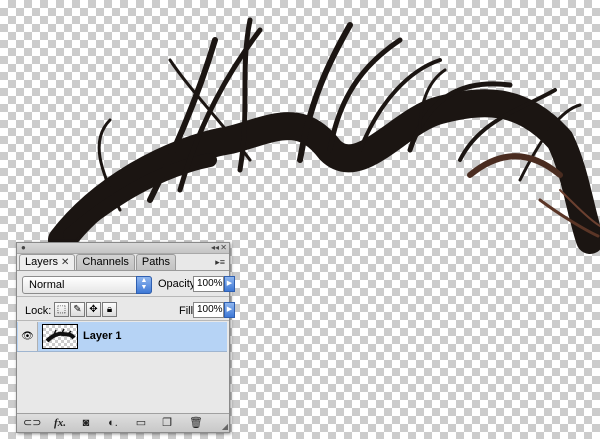 This screenshot has width=600, height=439. Describe the element at coordinates (23, 248) in the screenshot. I see `close-icon: ●` at that location.